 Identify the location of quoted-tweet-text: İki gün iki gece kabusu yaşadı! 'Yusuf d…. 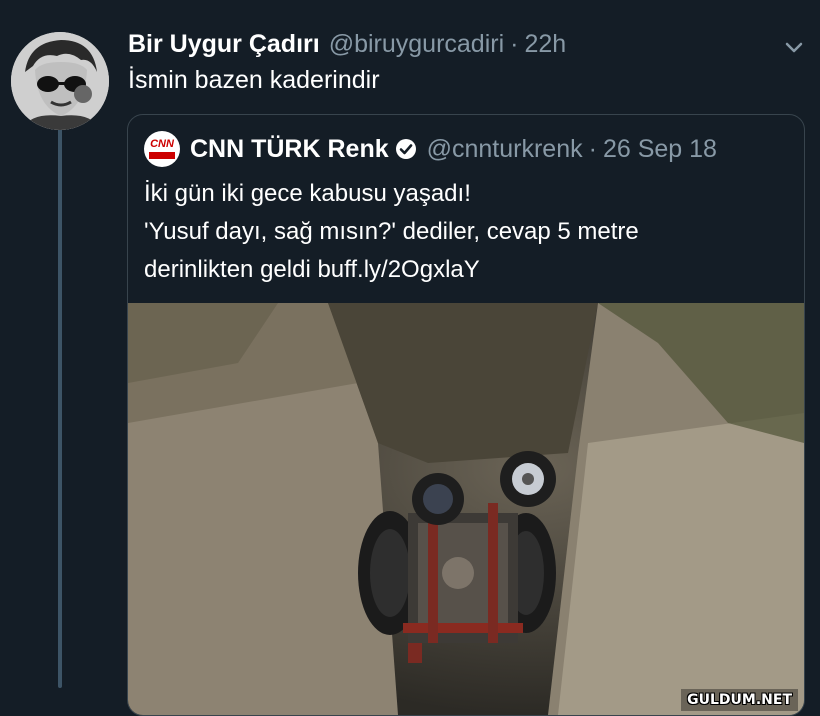
(469, 232).